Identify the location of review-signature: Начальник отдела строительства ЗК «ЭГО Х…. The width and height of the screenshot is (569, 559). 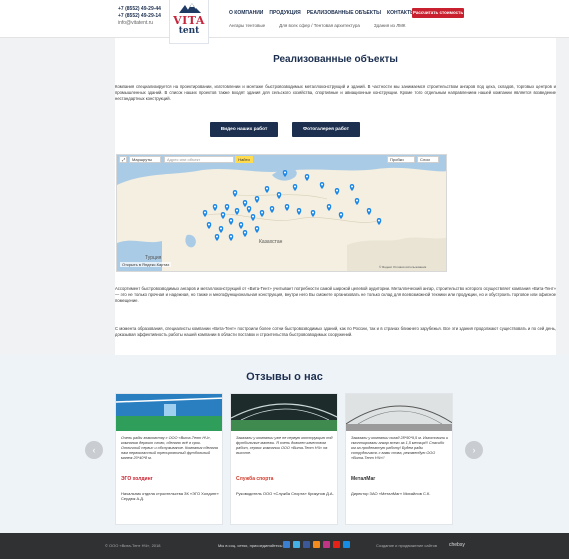
(170, 496).